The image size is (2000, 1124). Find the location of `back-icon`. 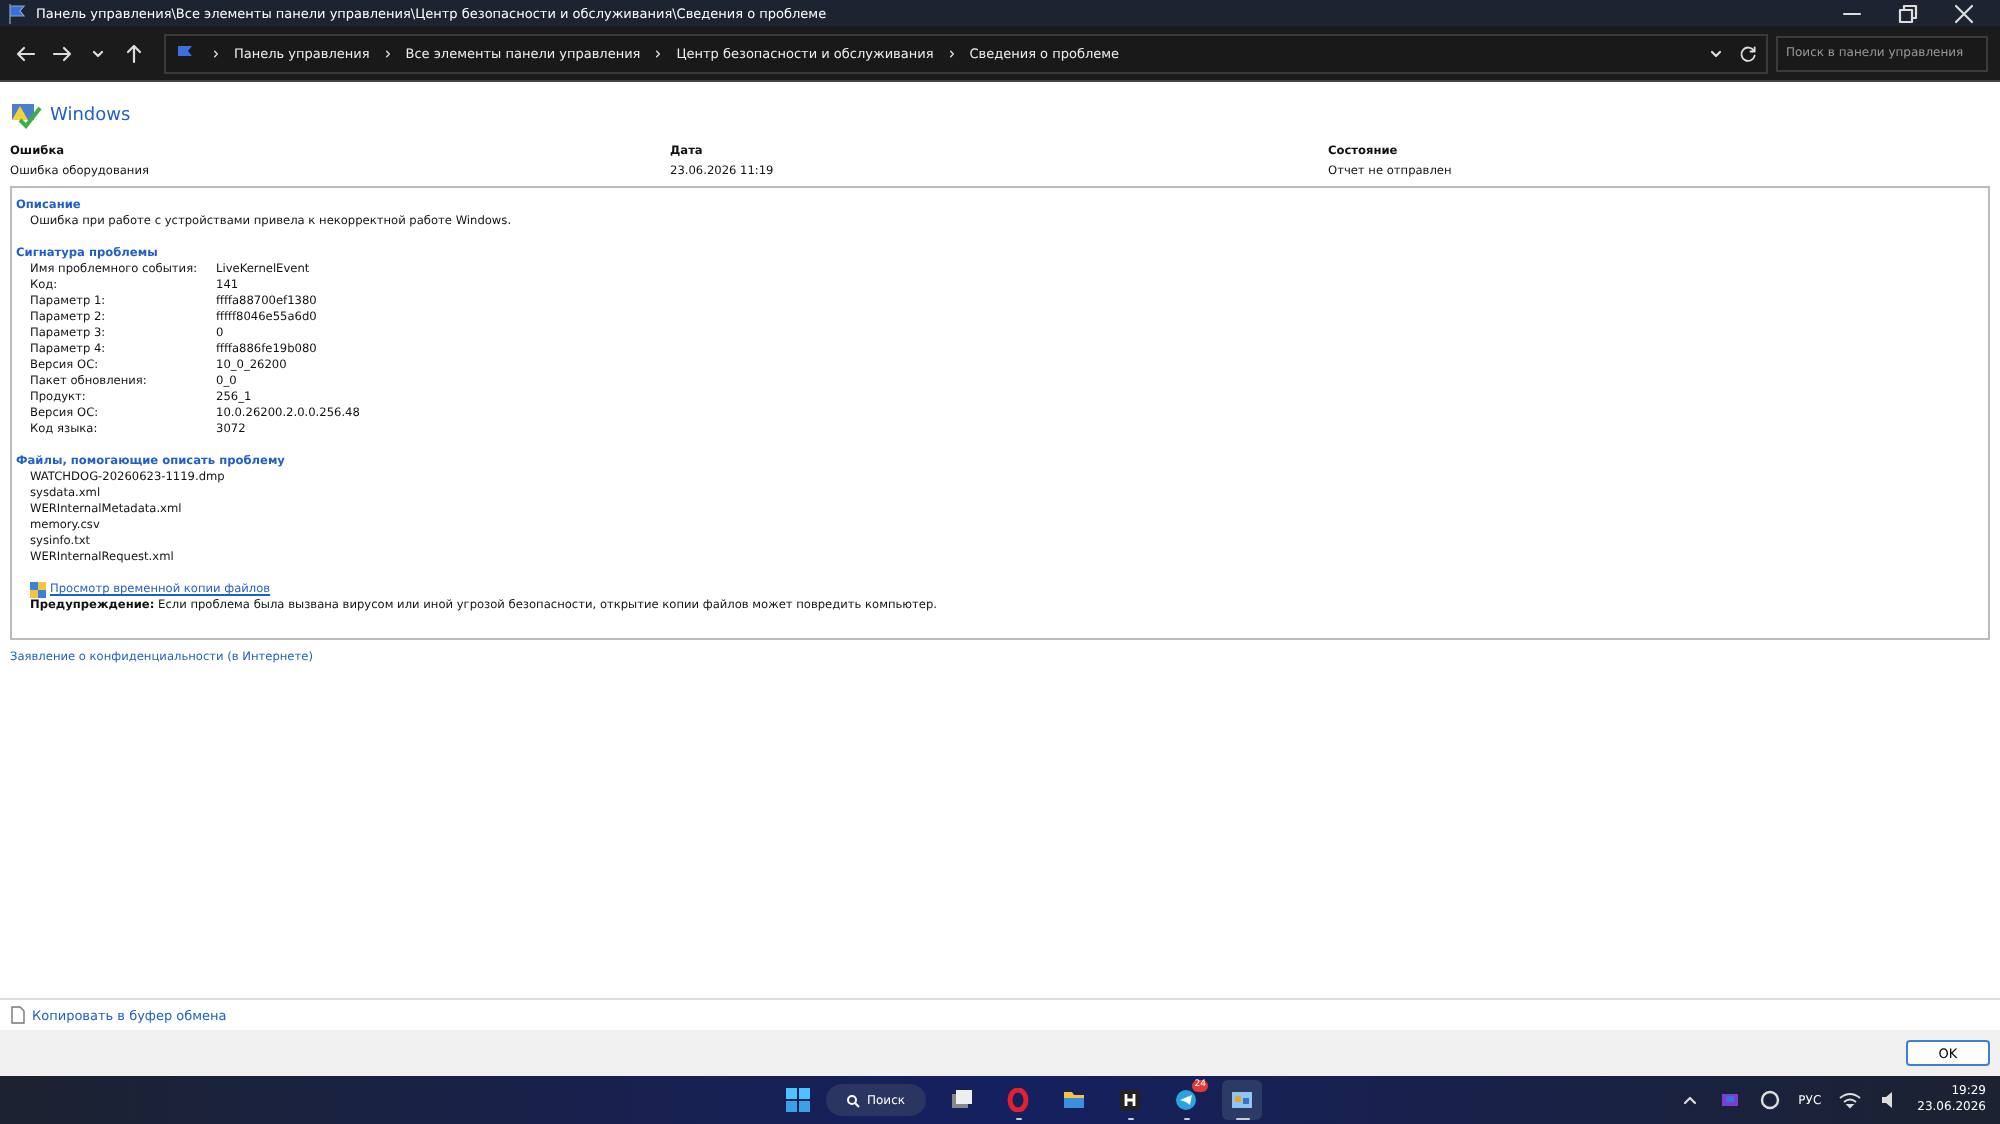

back-icon is located at coordinates (26, 53).